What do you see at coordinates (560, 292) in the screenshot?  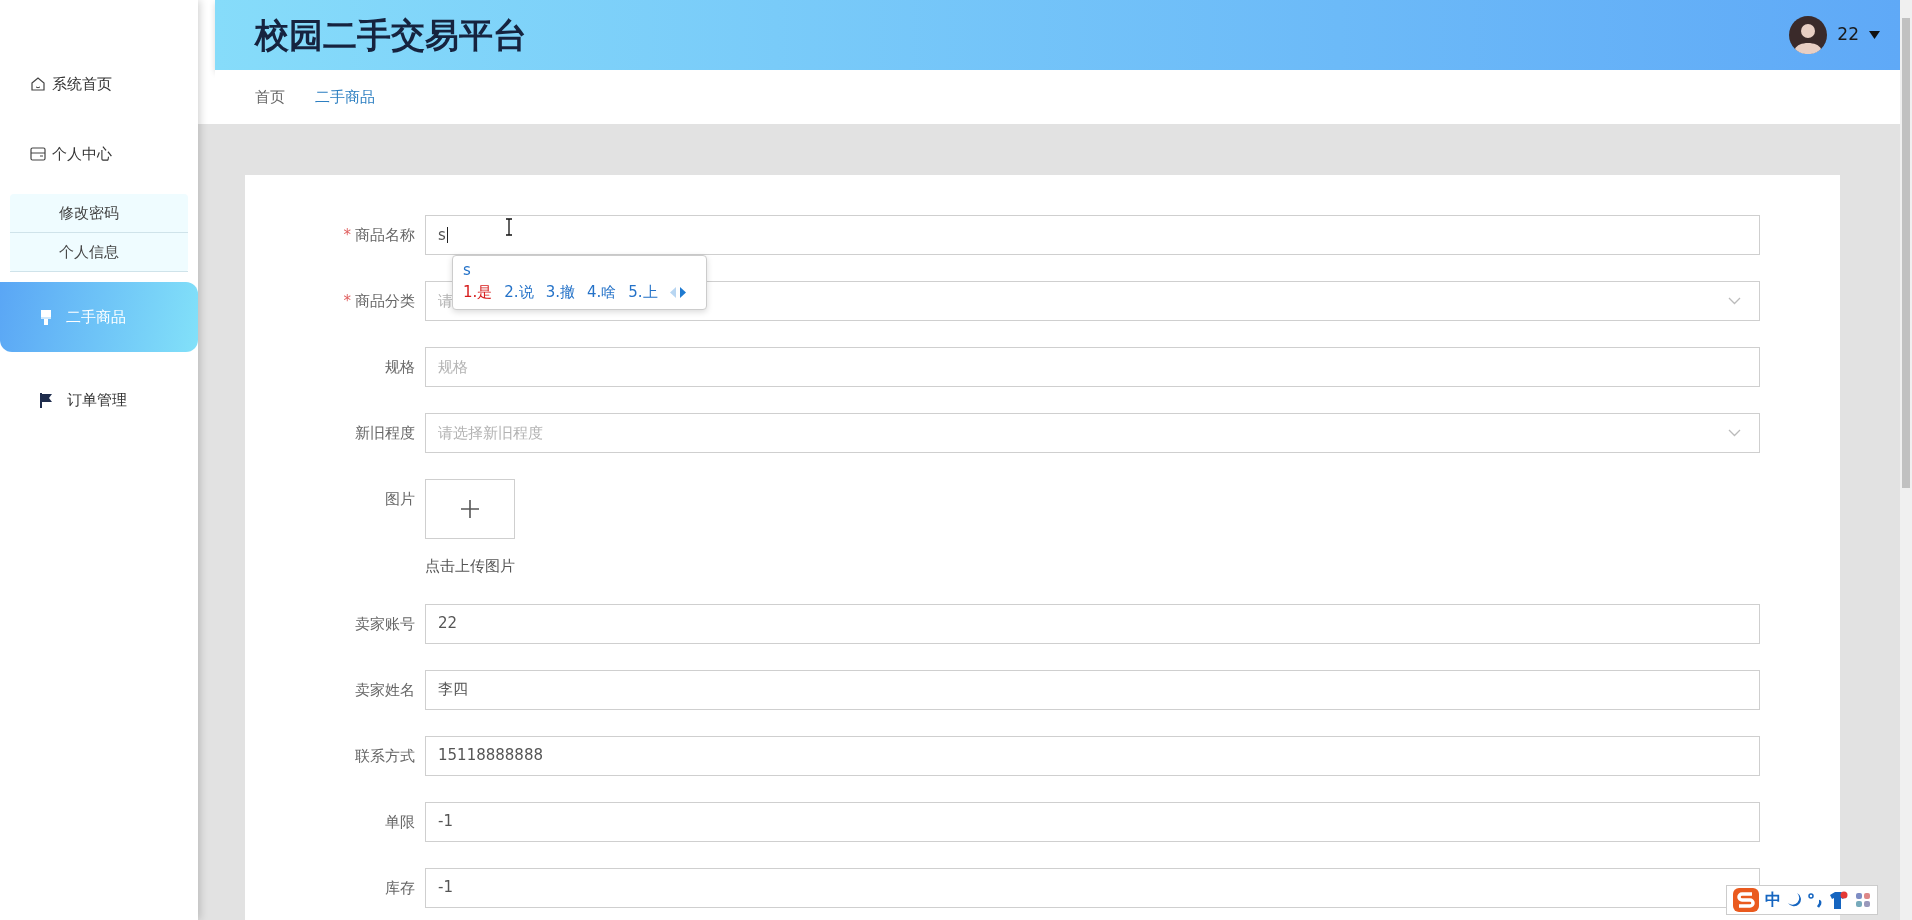 I see `ime-candidate: 3.撤` at bounding box center [560, 292].